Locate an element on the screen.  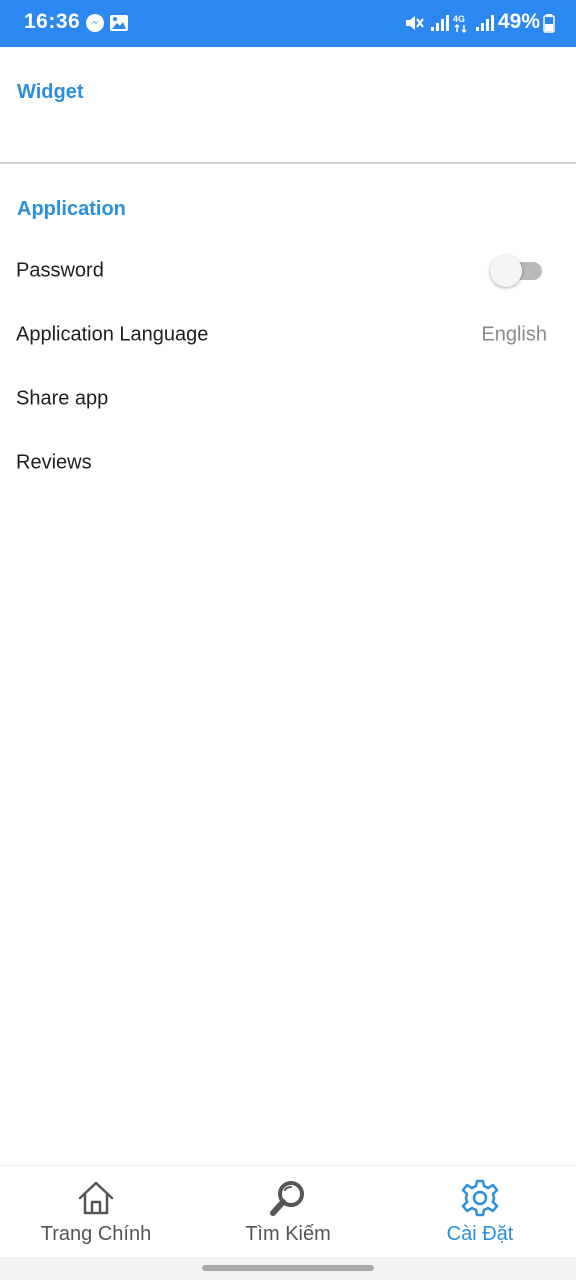
gesture-handle is located at coordinates (288, 1268).